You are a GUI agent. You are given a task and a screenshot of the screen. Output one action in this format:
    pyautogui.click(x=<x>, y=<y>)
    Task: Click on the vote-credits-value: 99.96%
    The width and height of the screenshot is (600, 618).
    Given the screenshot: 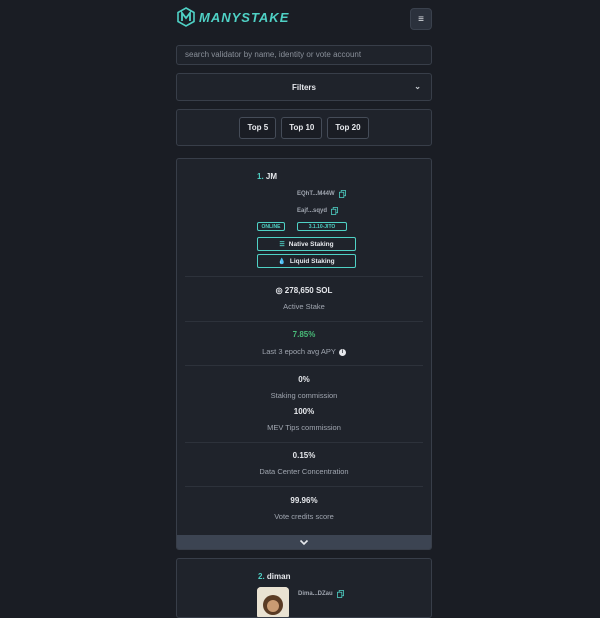 What is the action you would take?
    pyautogui.click(x=304, y=500)
    